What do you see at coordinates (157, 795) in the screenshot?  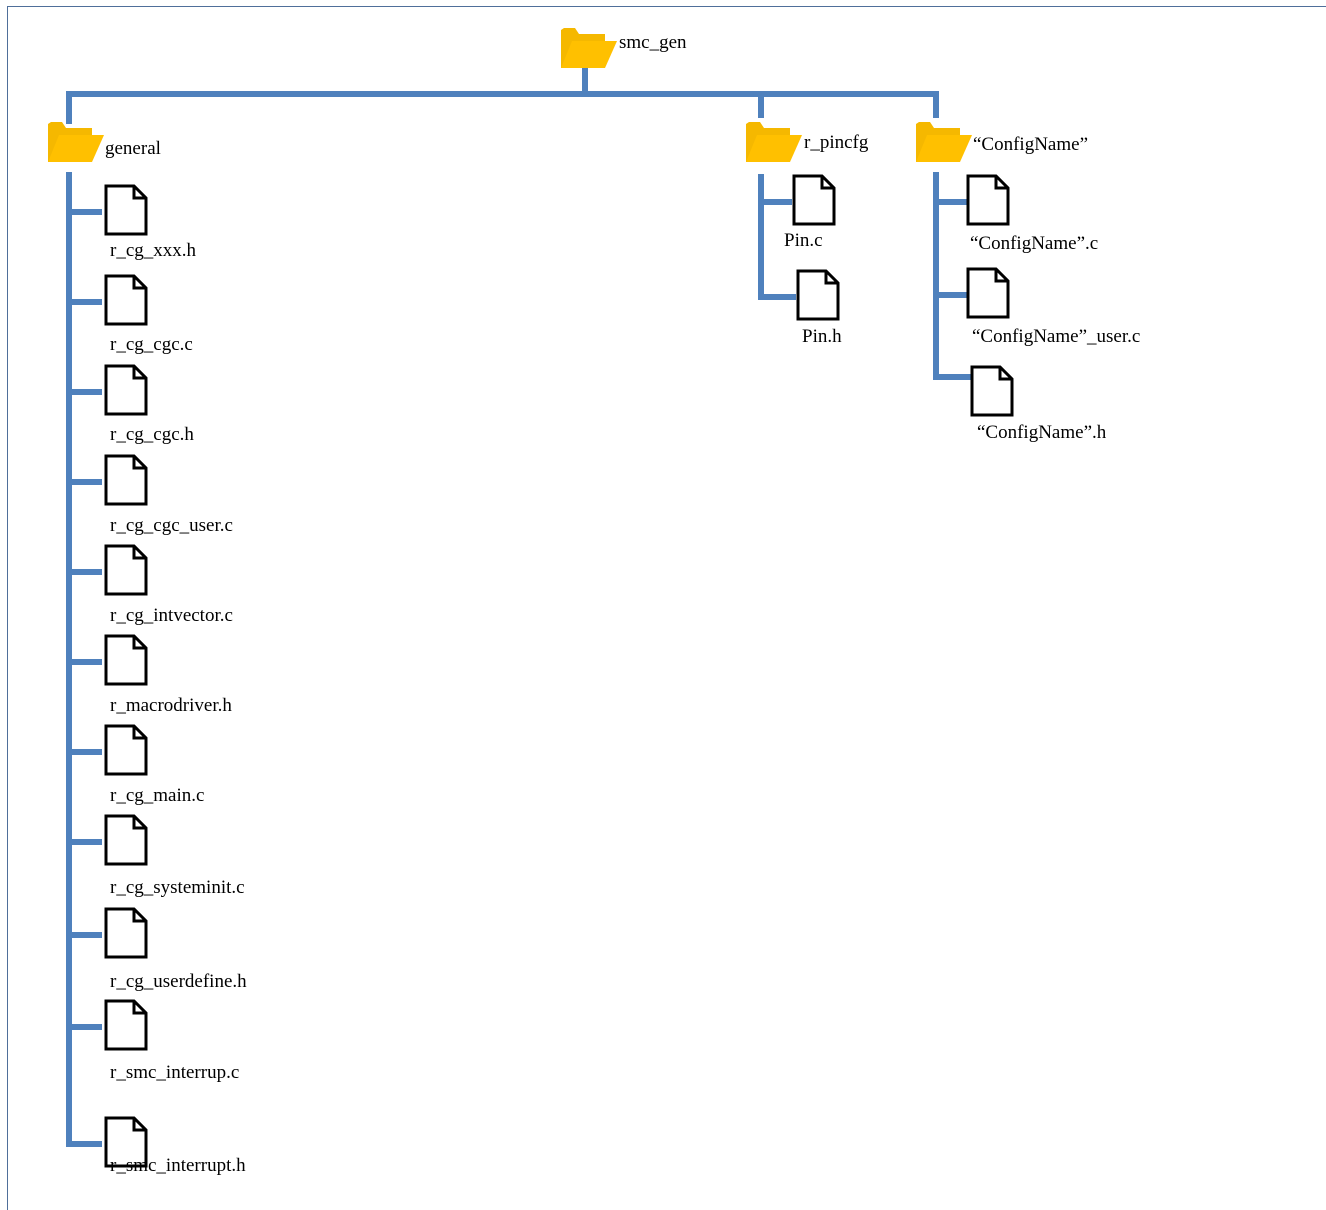 I see `general-file-label: r_cg_main.c` at bounding box center [157, 795].